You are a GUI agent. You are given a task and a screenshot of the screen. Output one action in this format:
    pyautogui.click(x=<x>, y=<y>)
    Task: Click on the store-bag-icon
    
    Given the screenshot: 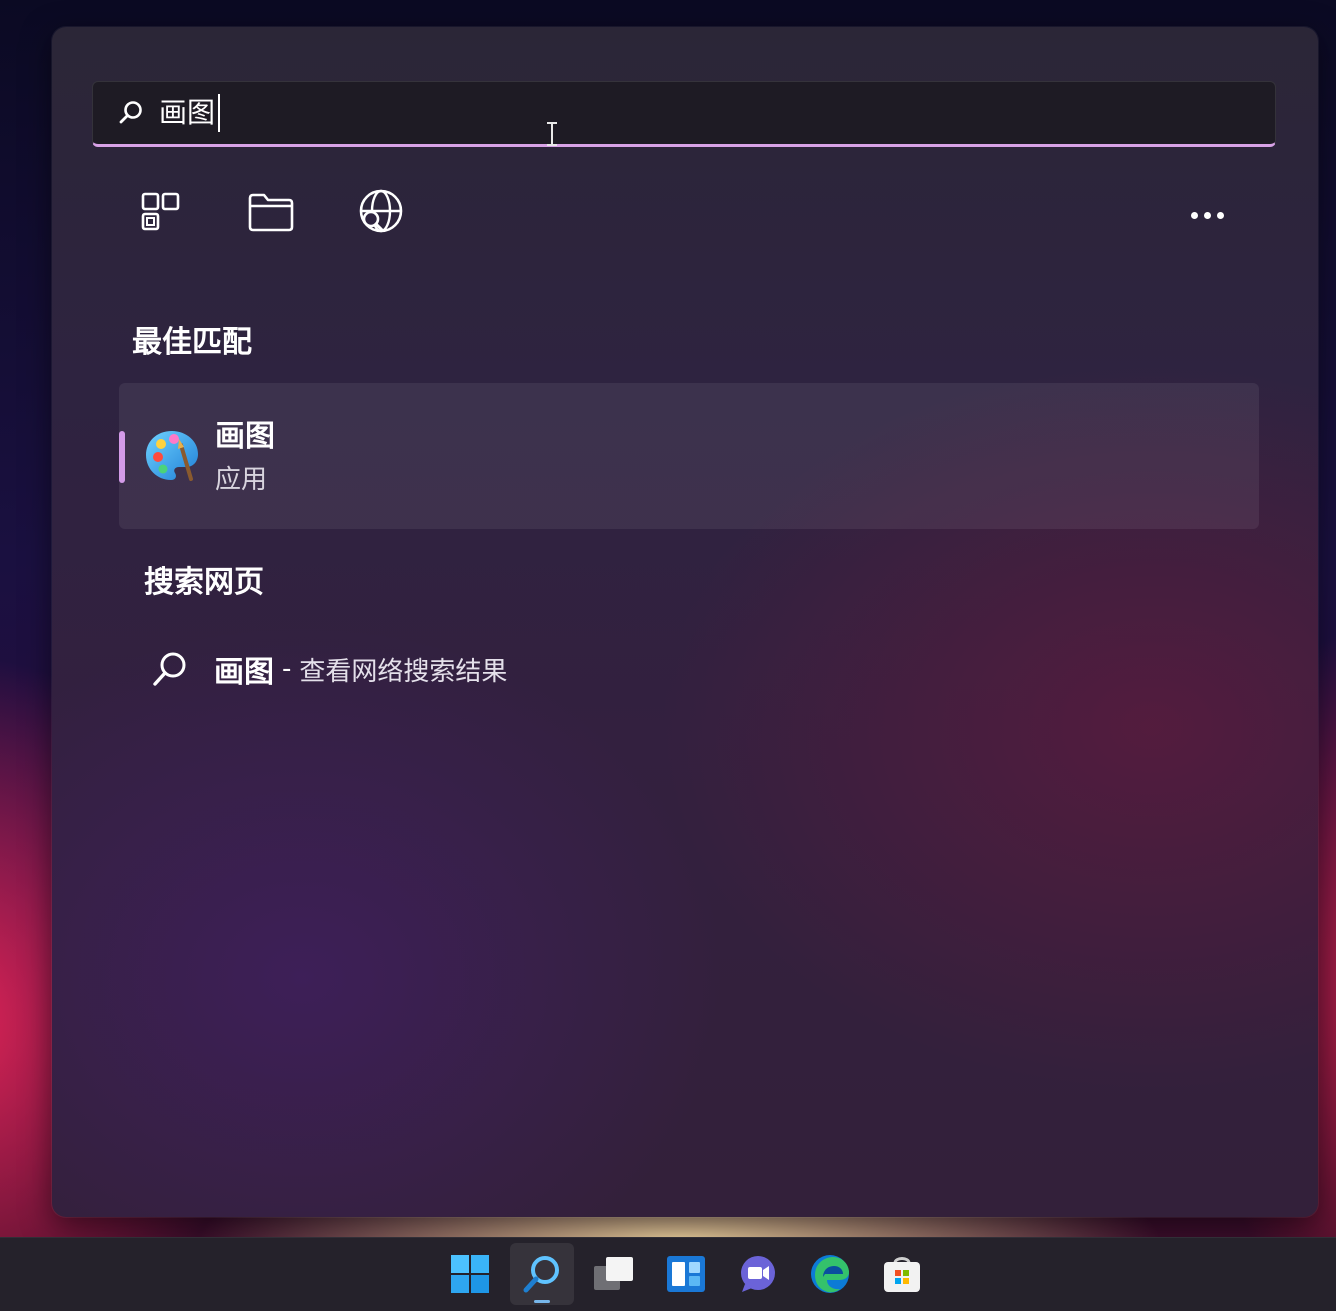 What is the action you would take?
    pyautogui.click(x=902, y=1274)
    